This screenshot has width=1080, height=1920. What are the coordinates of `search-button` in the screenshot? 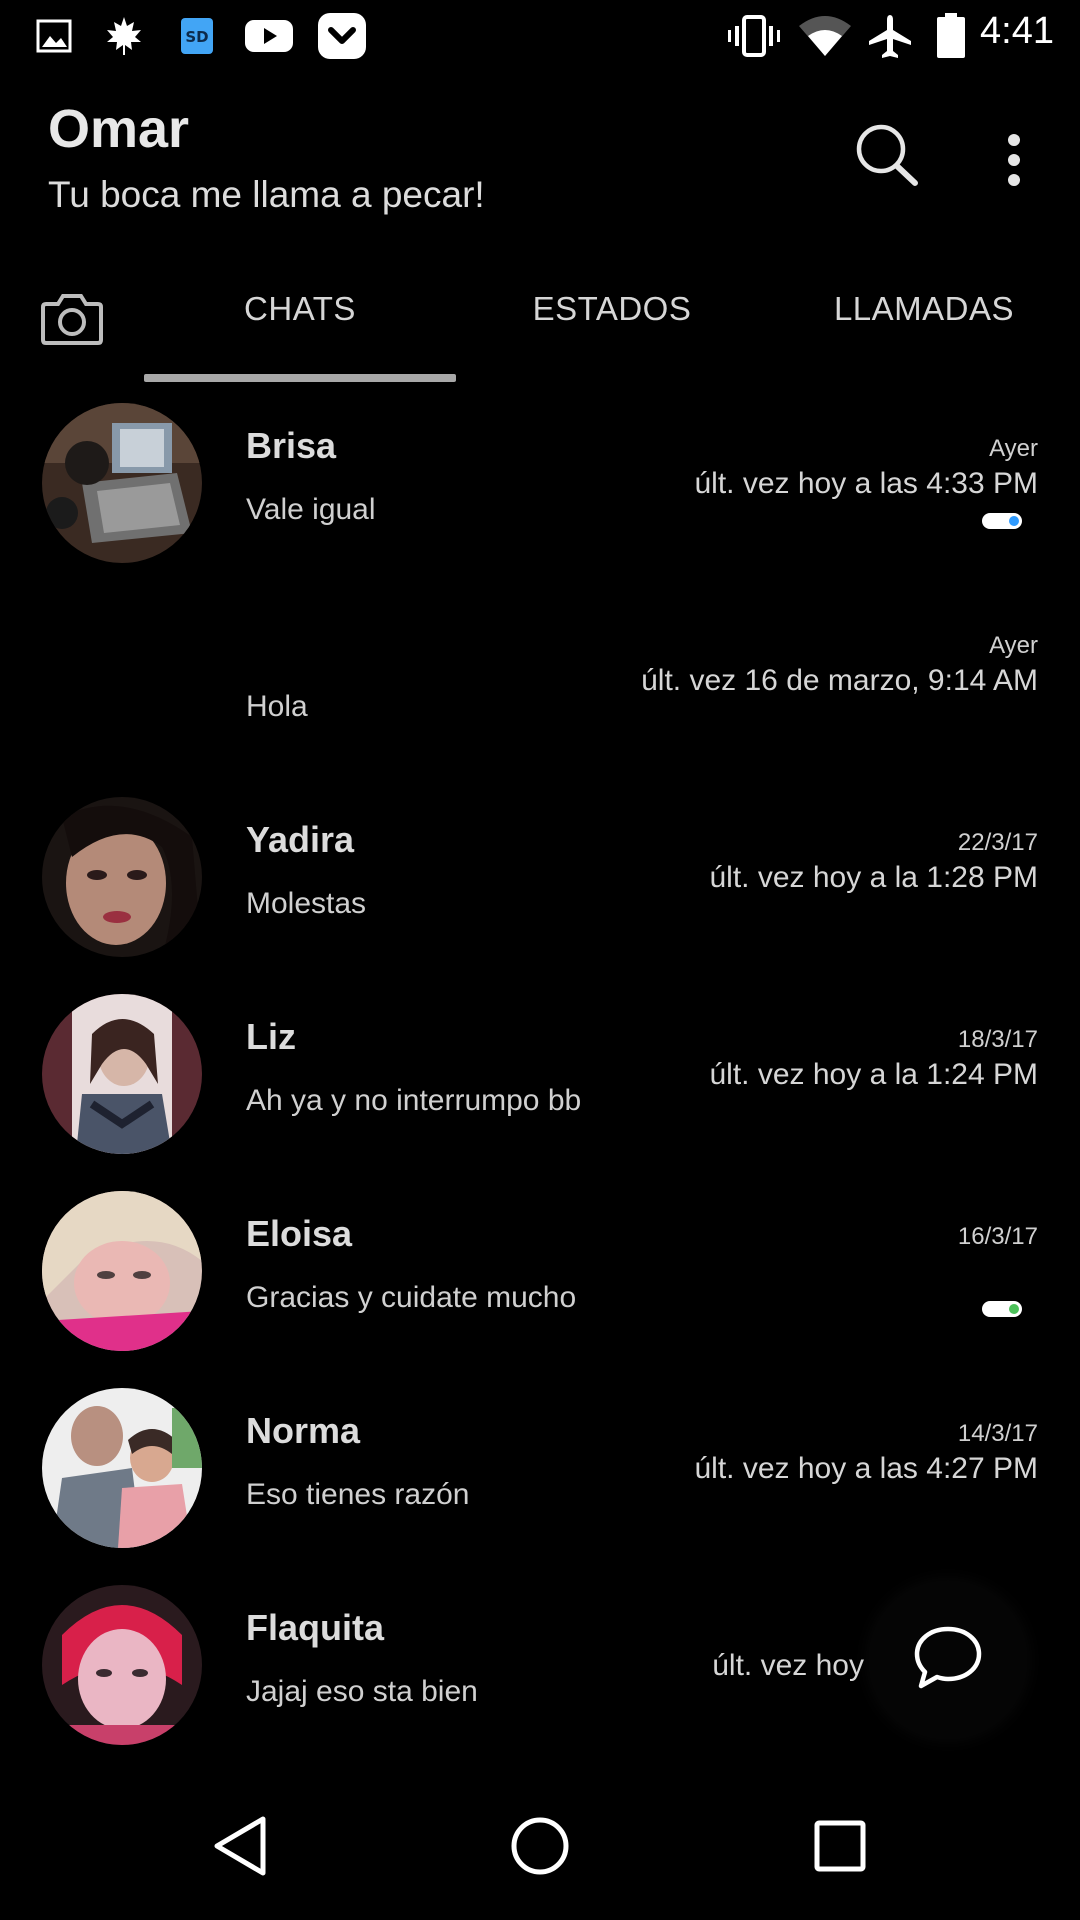 It's located at (888, 158).